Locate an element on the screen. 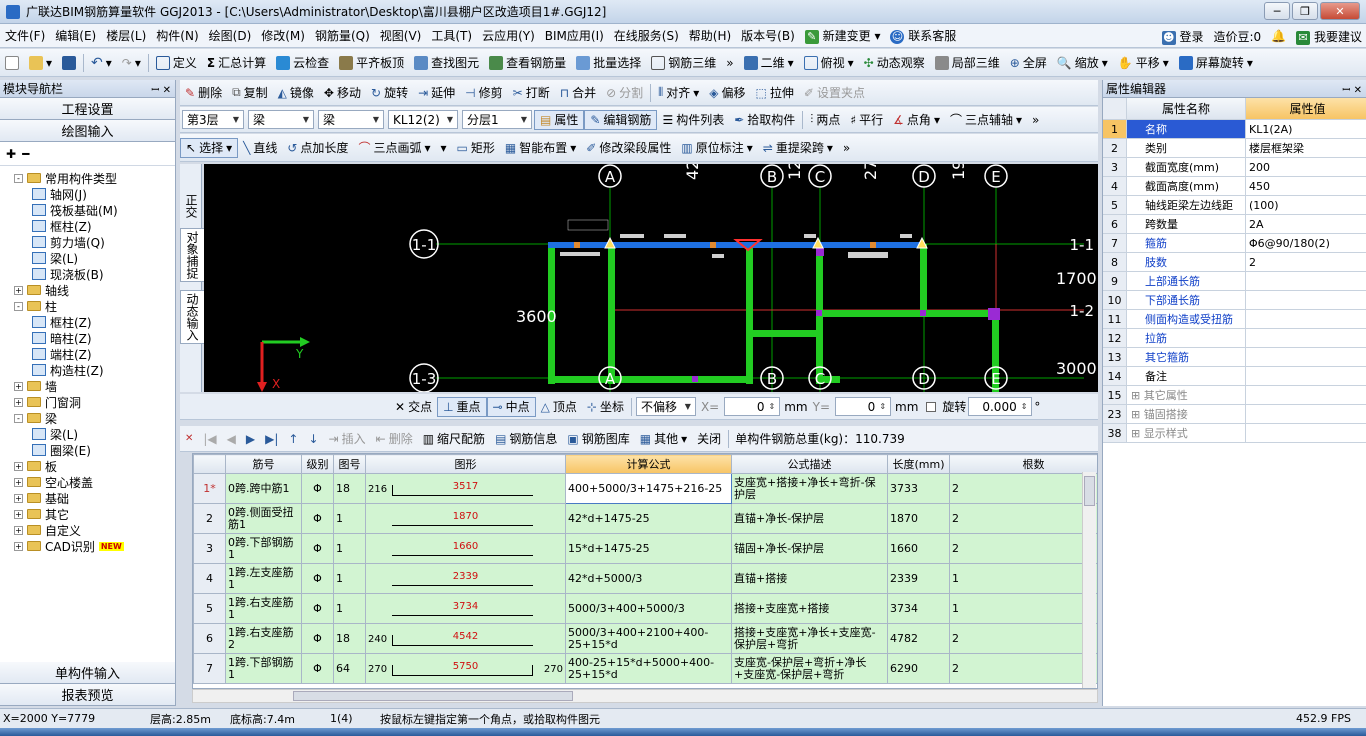 This screenshot has height=736, width=1366. break-button: ✂ 打断 is located at coordinates (531, 93).